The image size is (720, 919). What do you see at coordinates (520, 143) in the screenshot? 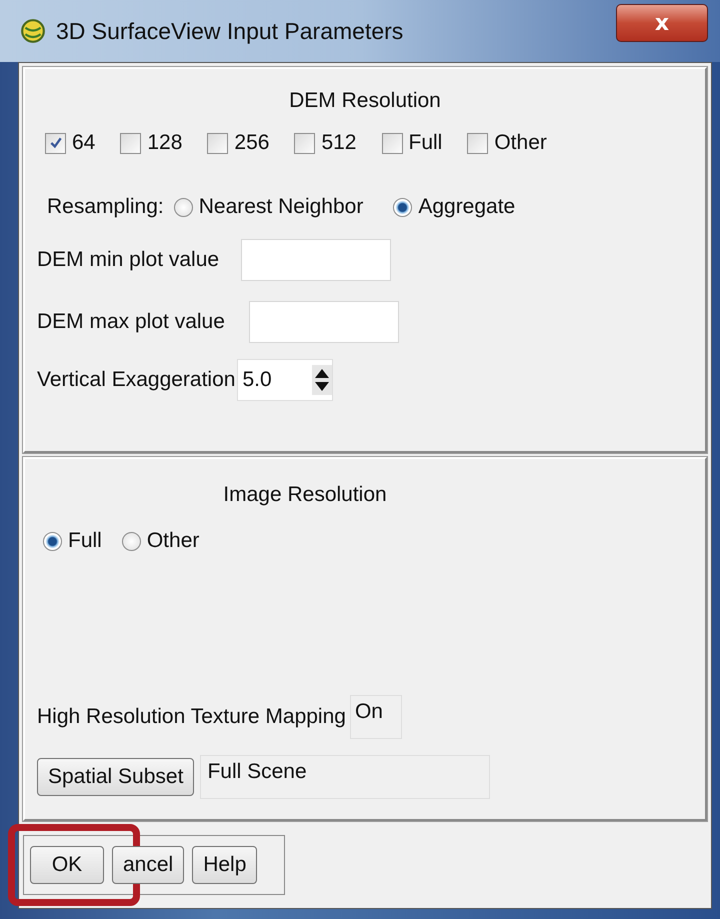
I see `checkbox-label: Other` at bounding box center [520, 143].